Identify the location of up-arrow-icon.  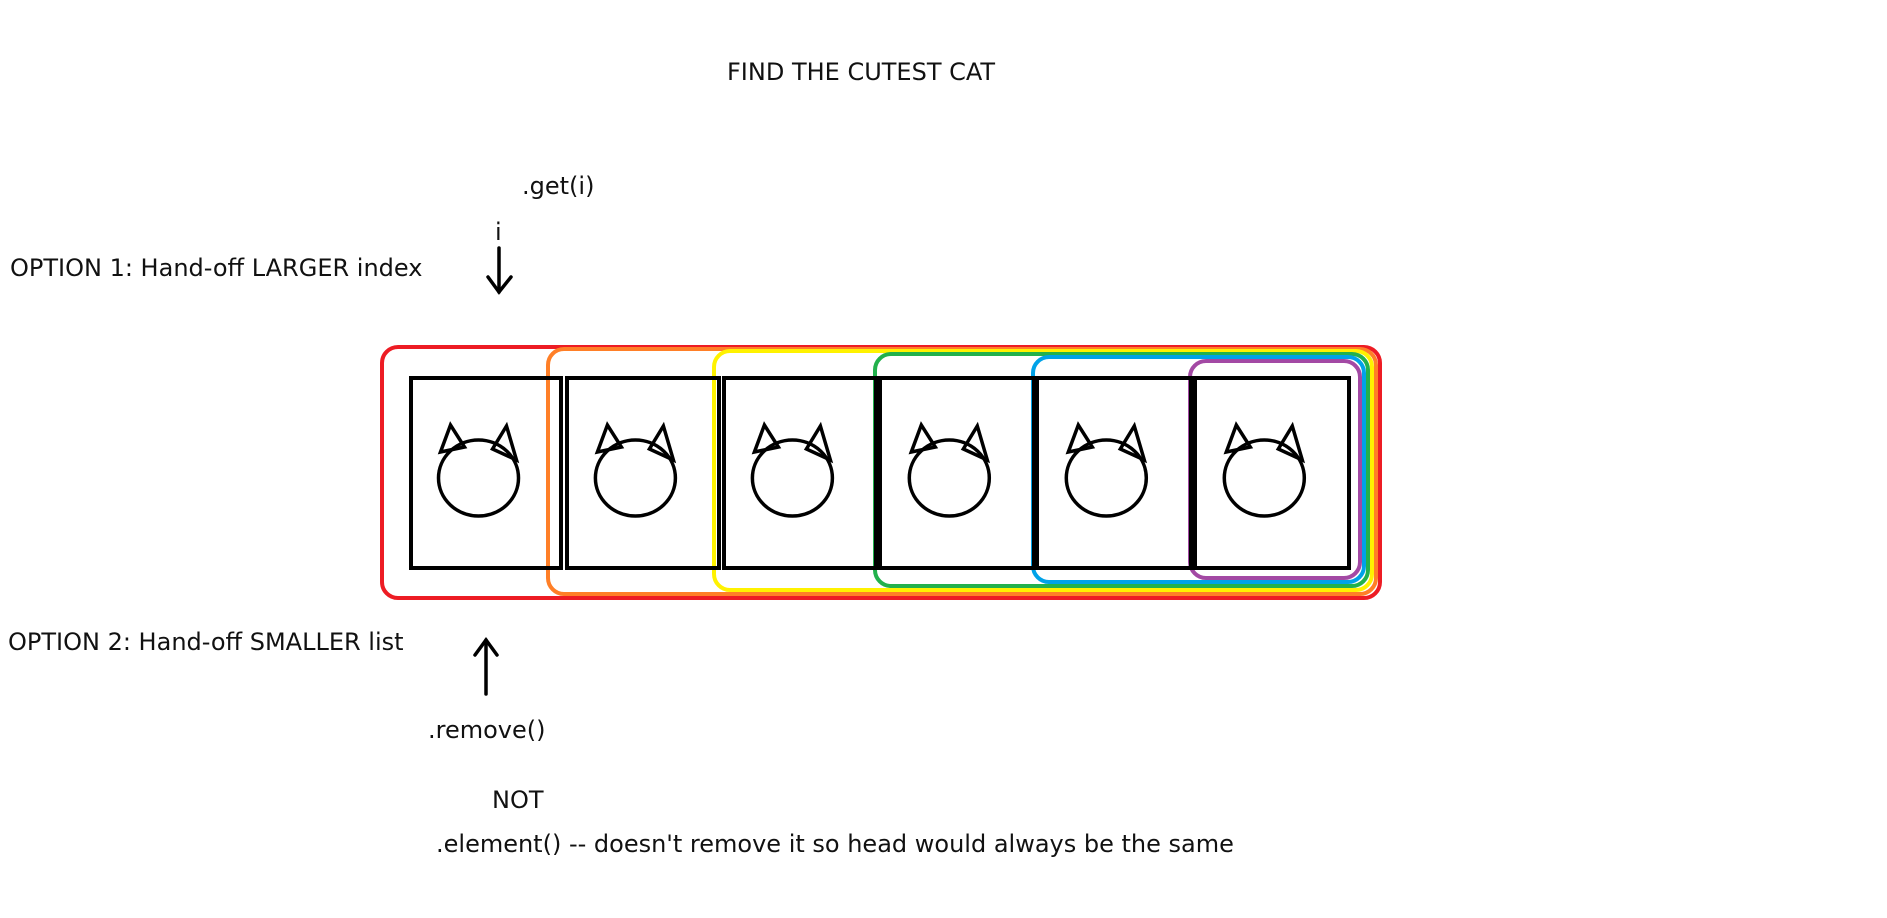
(486, 666).